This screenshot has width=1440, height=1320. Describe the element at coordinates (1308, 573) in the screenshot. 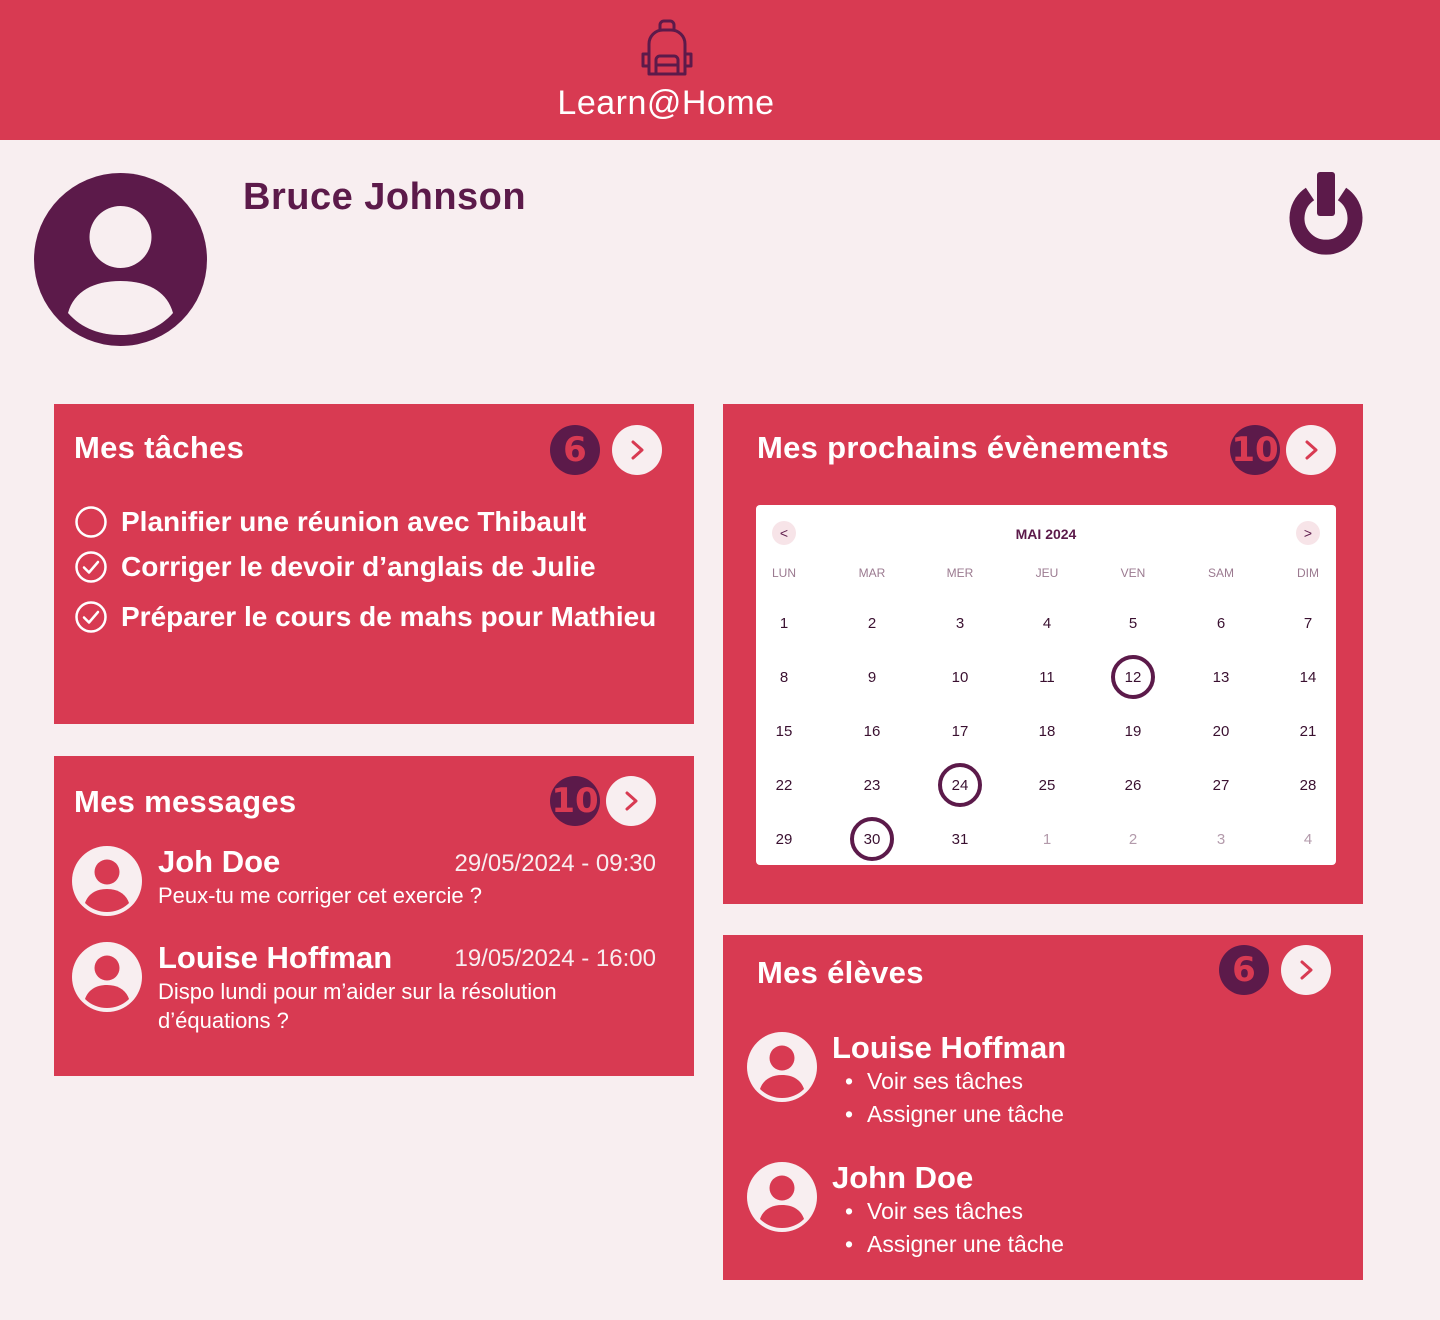

I see `calendar-weekday-dim: DIM` at that location.